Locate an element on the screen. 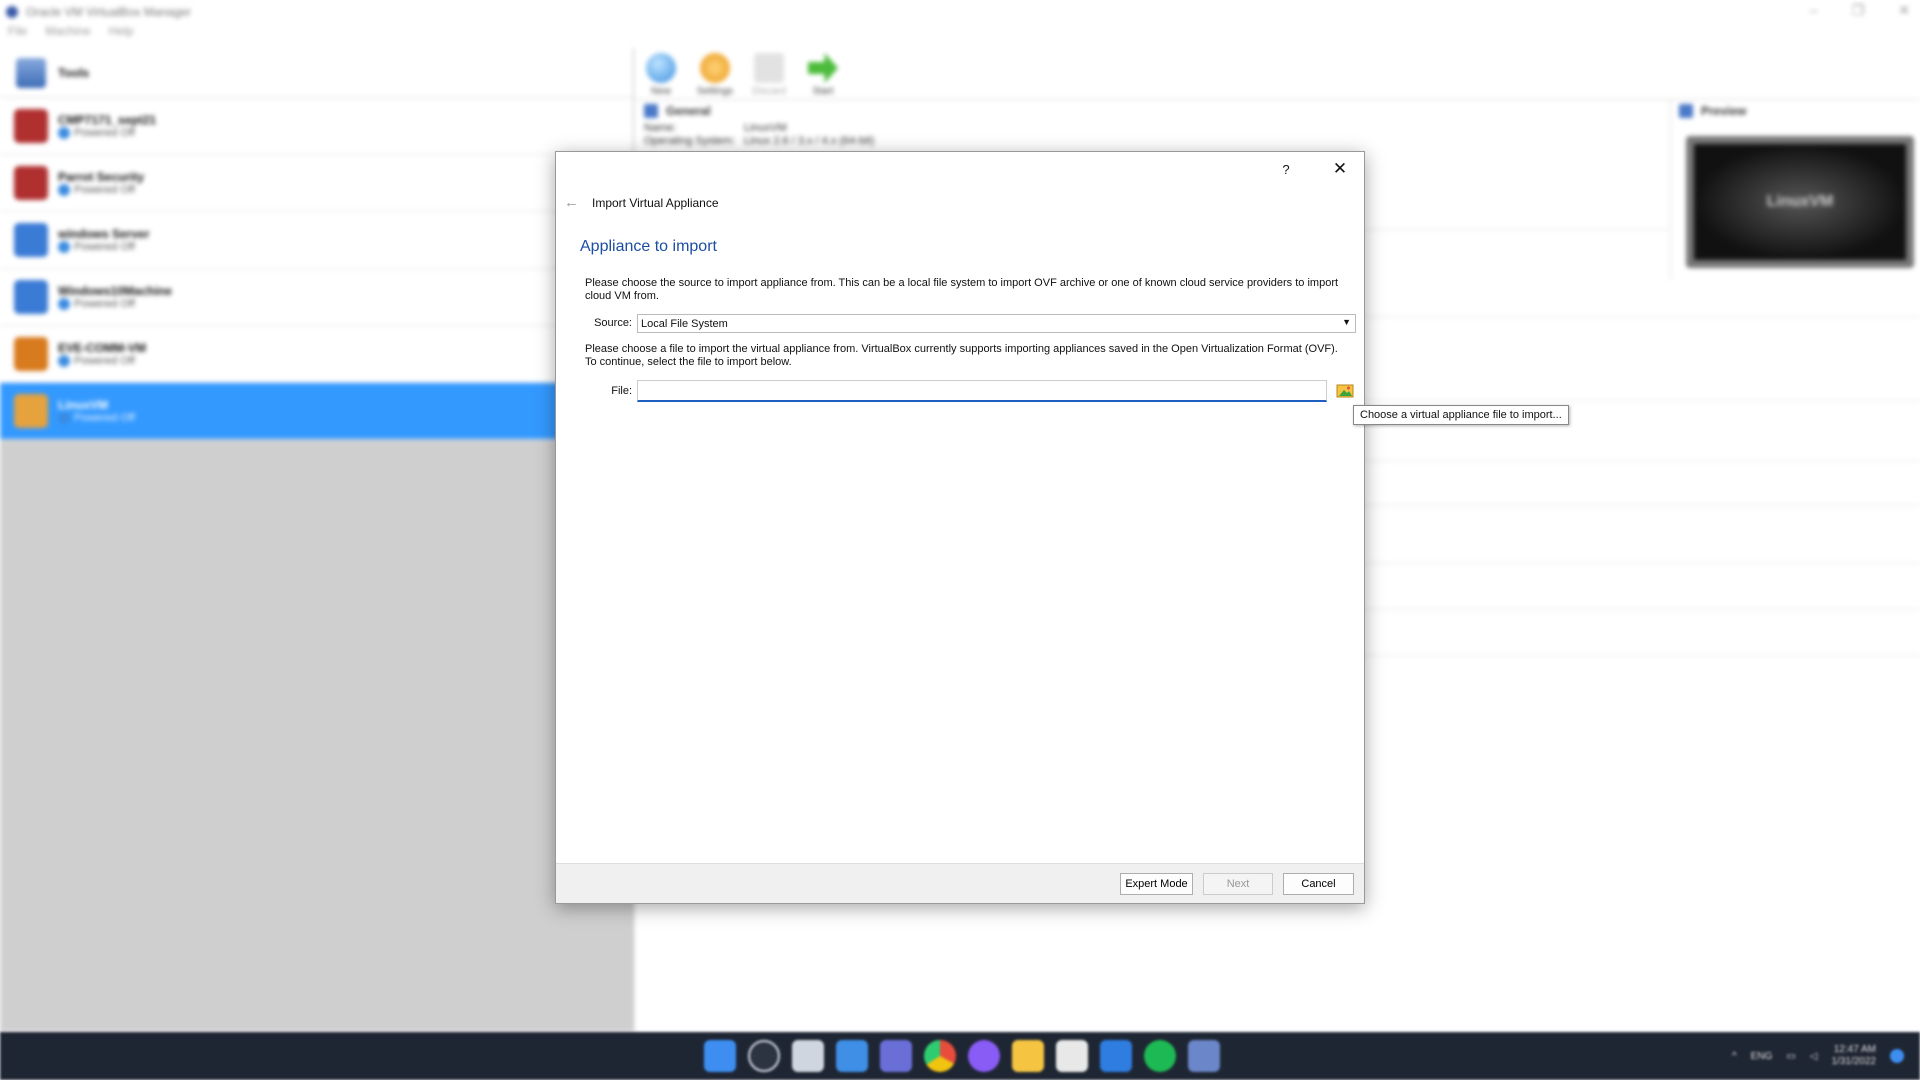 The width and height of the screenshot is (1920, 1080). chevron-up-icon: ^ is located at coordinates (1734, 1056).